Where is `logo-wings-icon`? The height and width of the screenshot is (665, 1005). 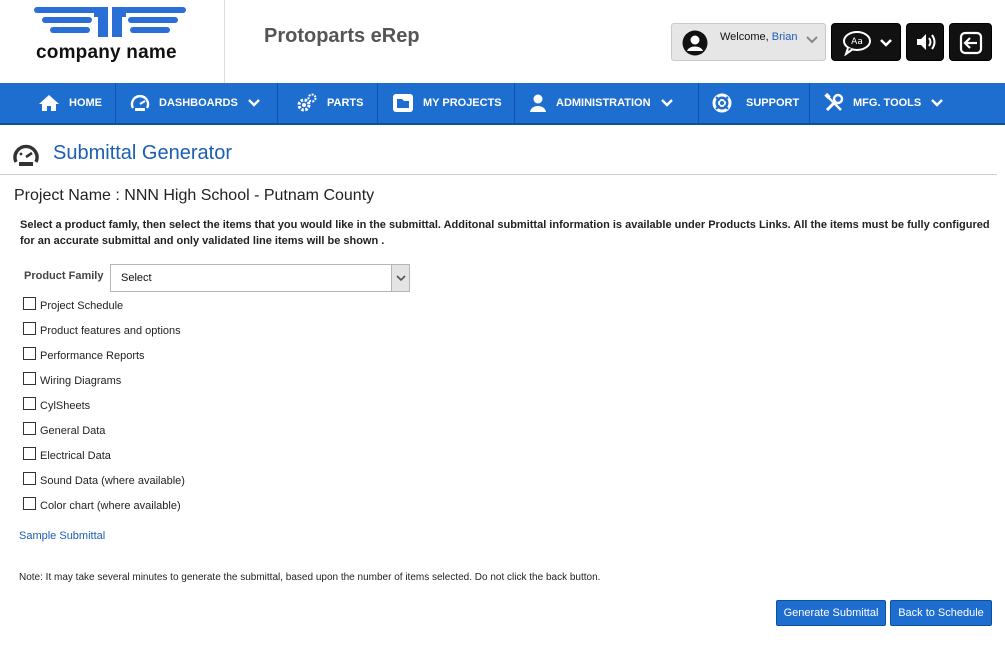 logo-wings-icon is located at coordinates (110, 22).